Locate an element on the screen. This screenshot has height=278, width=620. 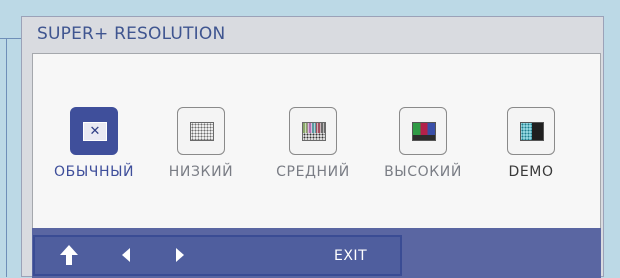
option-normal-tile: ✕ is located at coordinates (94, 131).